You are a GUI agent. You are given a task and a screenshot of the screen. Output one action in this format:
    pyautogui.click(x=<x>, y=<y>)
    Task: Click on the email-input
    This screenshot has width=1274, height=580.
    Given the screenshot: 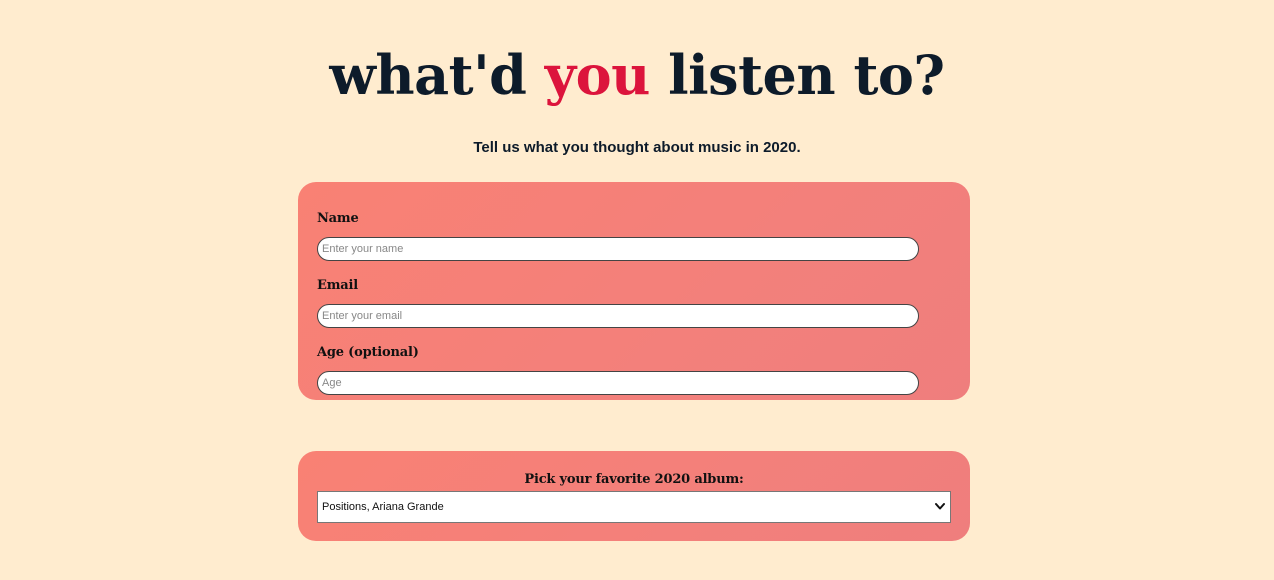 What is the action you would take?
    pyautogui.click(x=618, y=316)
    